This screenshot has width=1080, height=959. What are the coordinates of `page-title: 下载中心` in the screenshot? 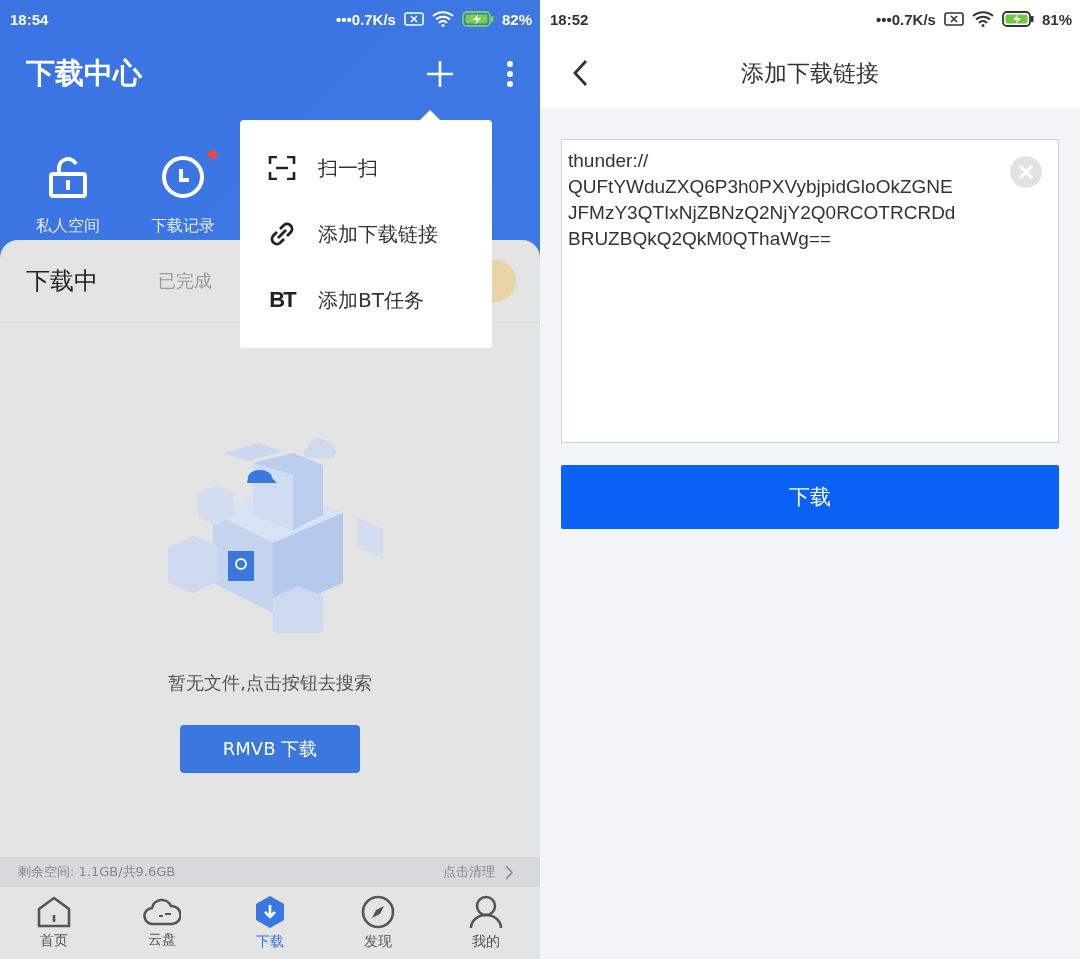 It's located at (84, 73).